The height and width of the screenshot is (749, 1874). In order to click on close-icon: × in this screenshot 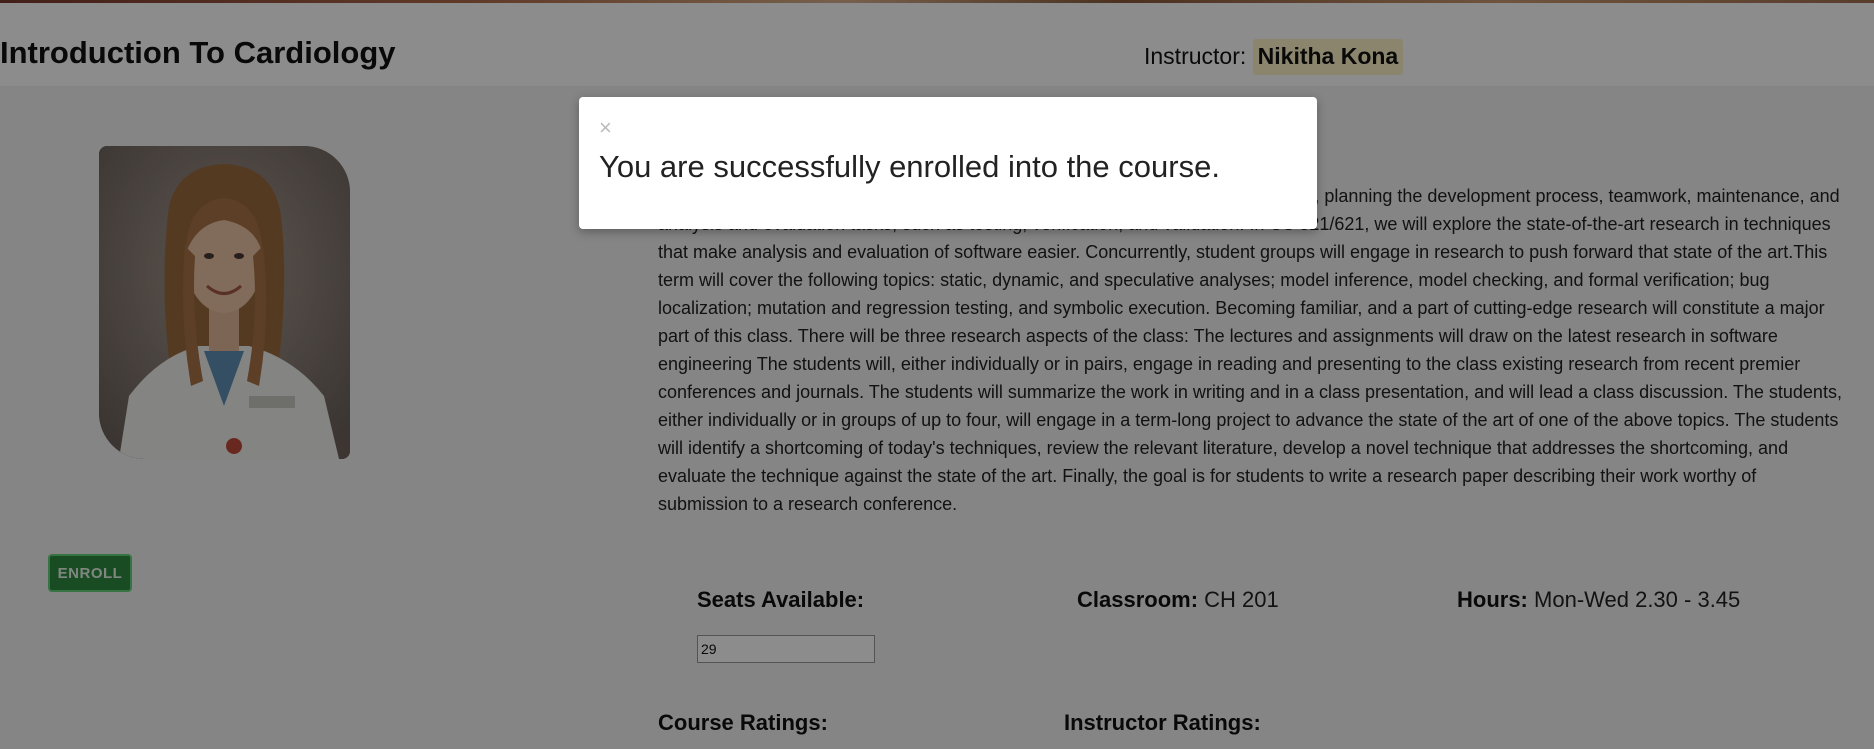, I will do `click(605, 128)`.